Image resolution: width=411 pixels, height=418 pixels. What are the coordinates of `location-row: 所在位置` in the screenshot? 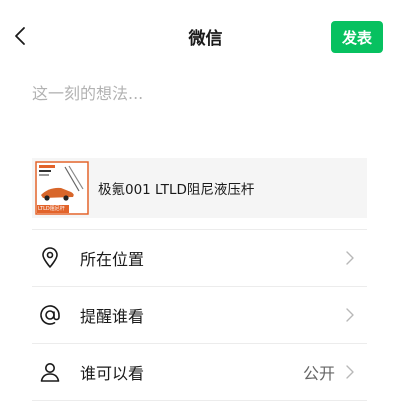 It's located at (199, 258).